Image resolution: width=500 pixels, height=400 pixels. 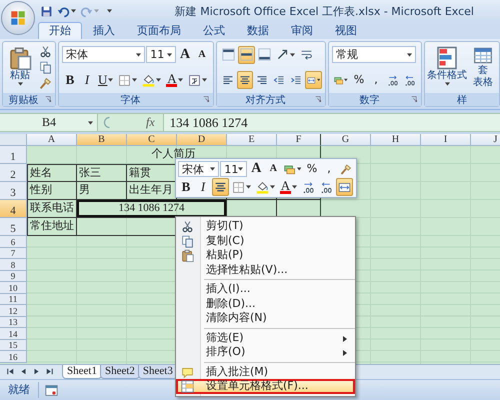 I want to click on ribbon-tab: 审阅, so click(x=302, y=30).